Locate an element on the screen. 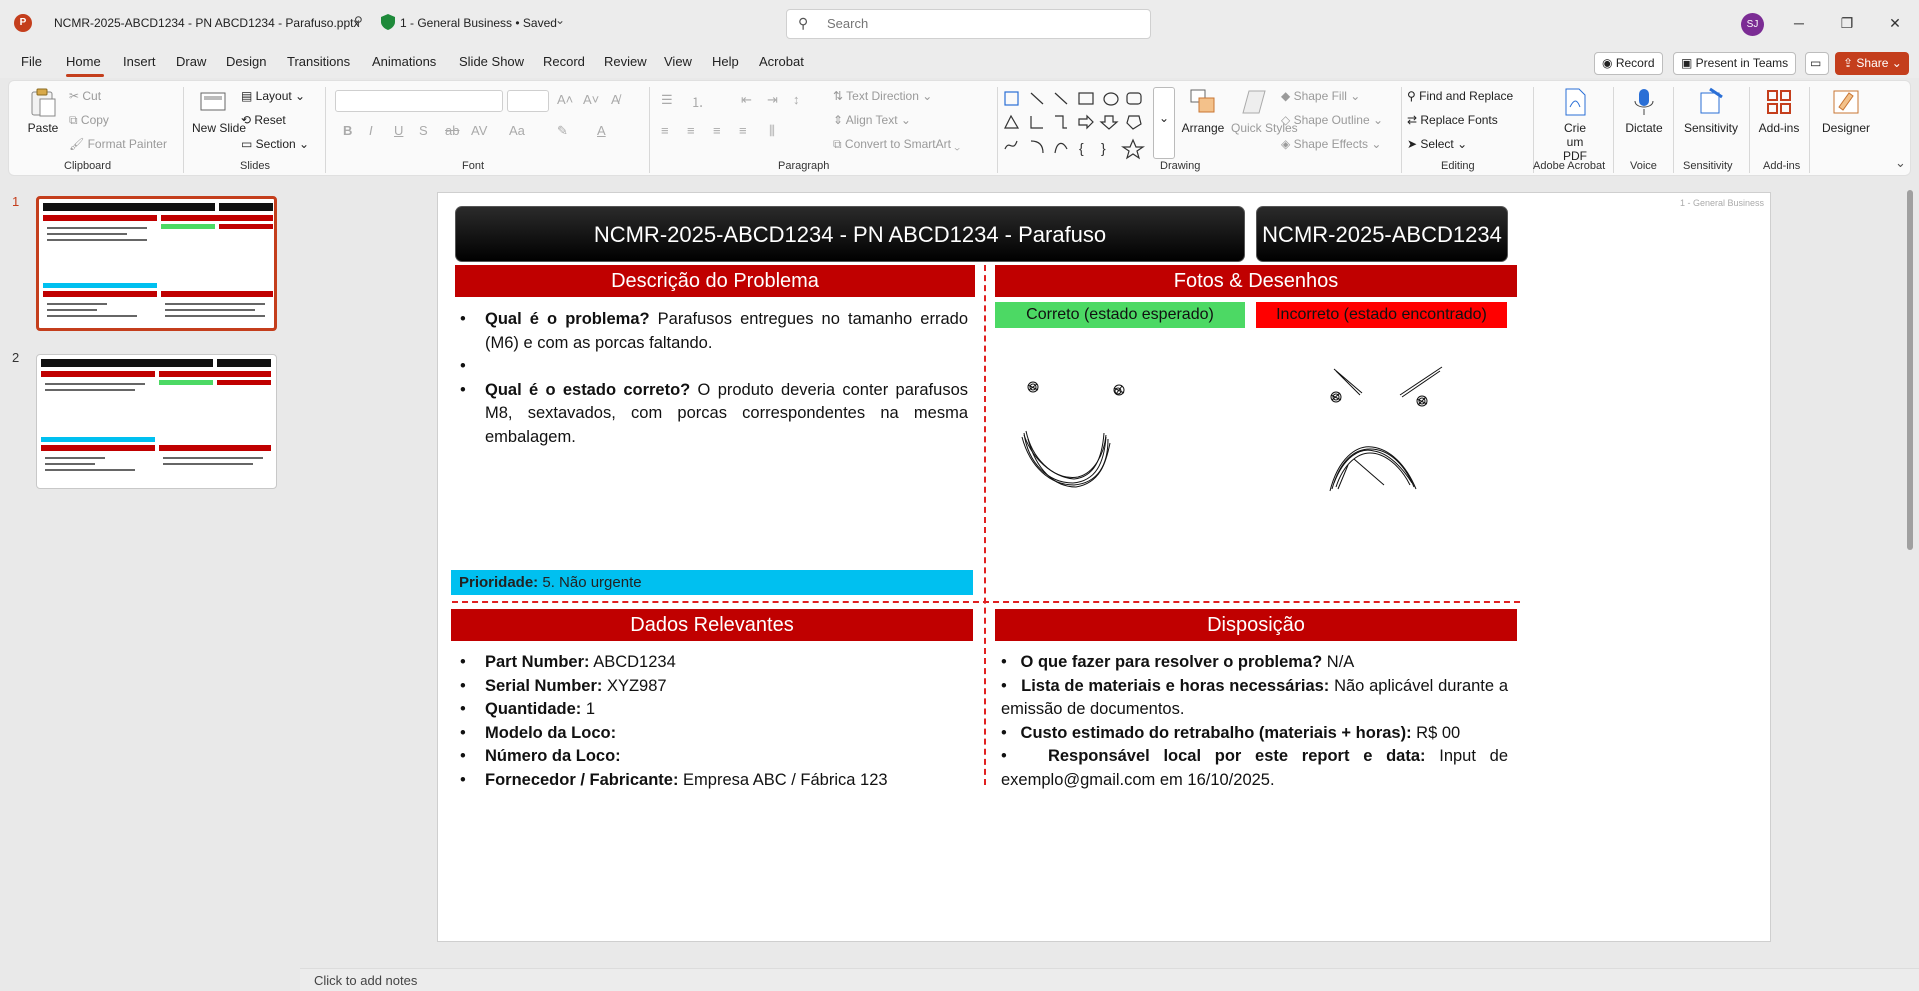 The width and height of the screenshot is (1919, 991). reset-button: ⟲ Reset is located at coordinates (263, 120).